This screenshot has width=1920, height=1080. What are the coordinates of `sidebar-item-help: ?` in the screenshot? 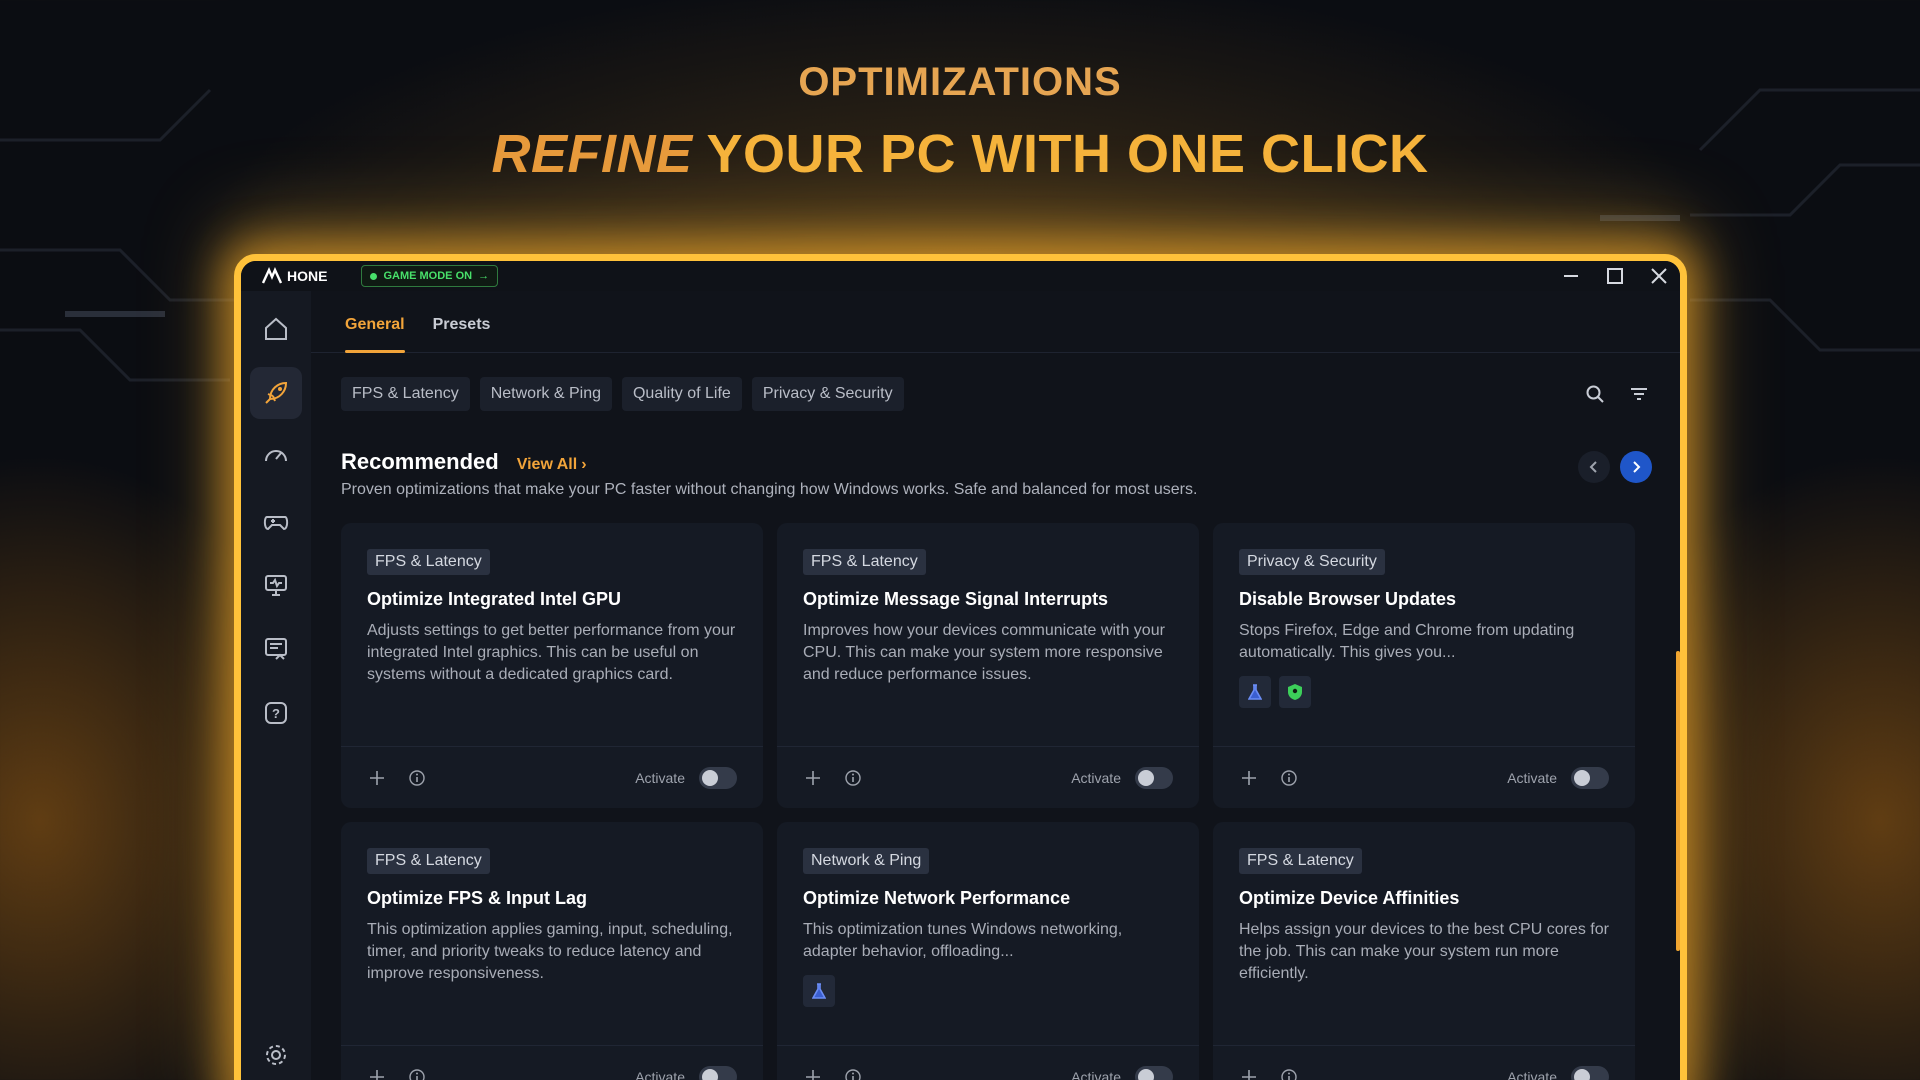 It's located at (276, 713).